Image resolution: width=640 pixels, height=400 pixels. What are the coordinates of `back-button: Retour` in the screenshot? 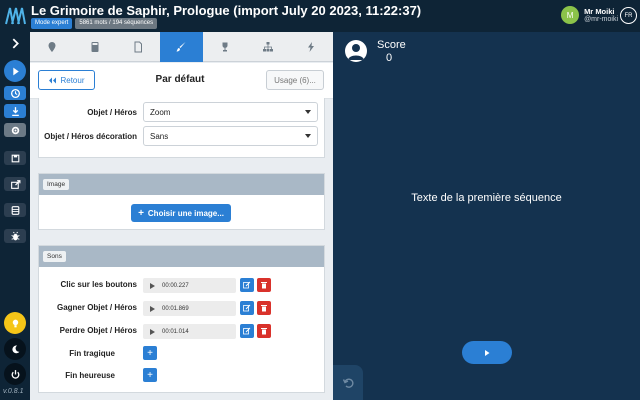 It's located at (66, 80).